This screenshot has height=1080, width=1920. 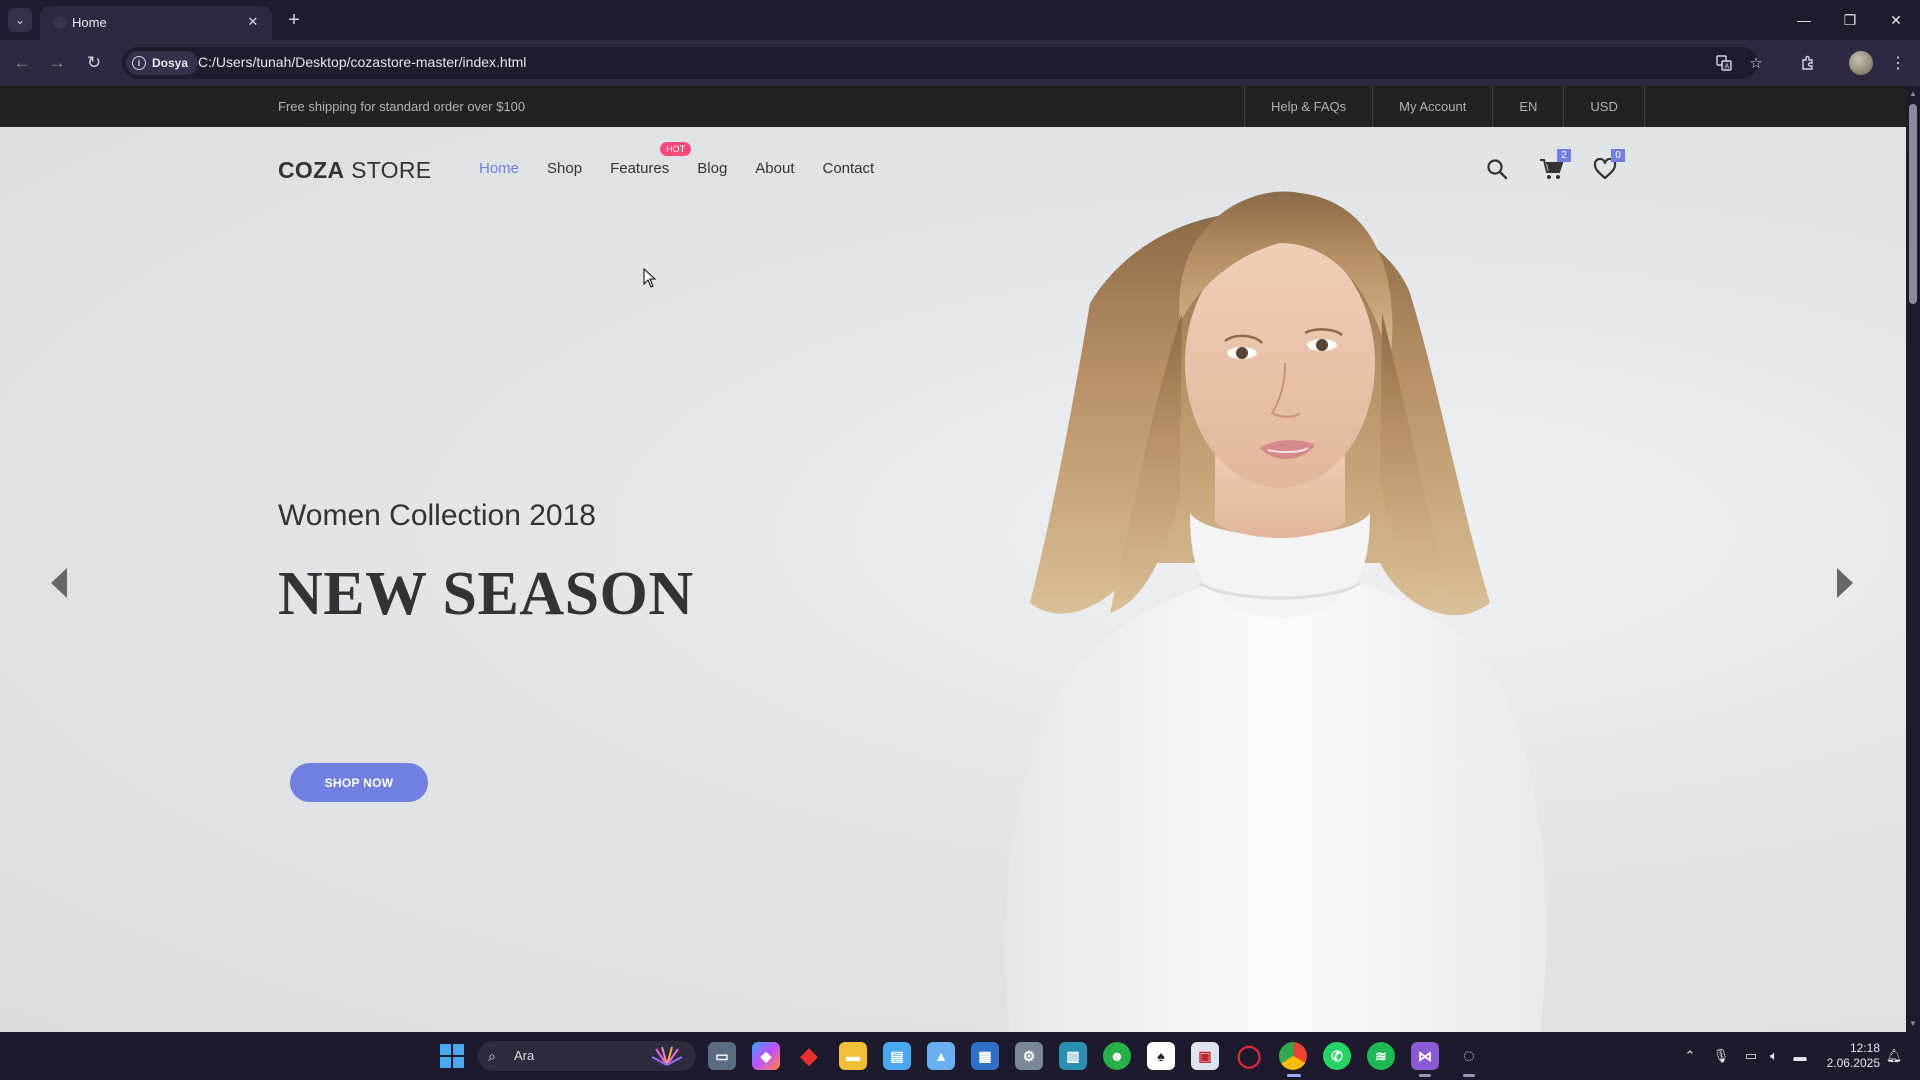 What do you see at coordinates (492, 1056) in the screenshot?
I see `search-icon: ⌕` at bounding box center [492, 1056].